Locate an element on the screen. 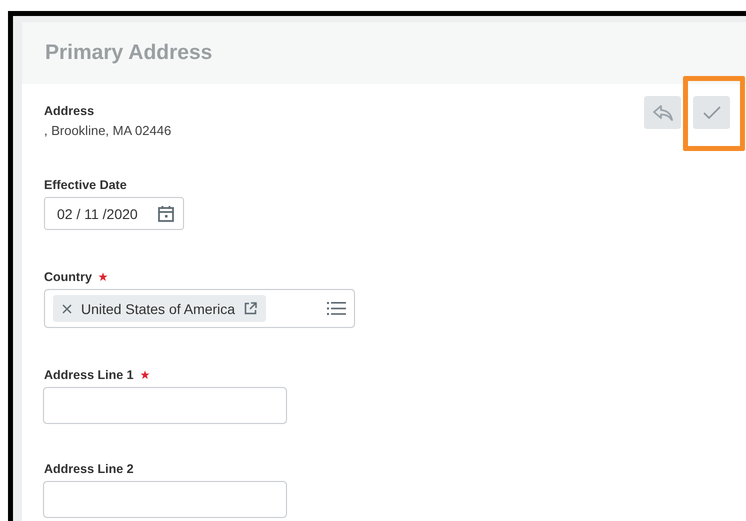 Image resolution: width=746 pixels, height=521 pixels. address-label: Address is located at coordinates (70, 111).